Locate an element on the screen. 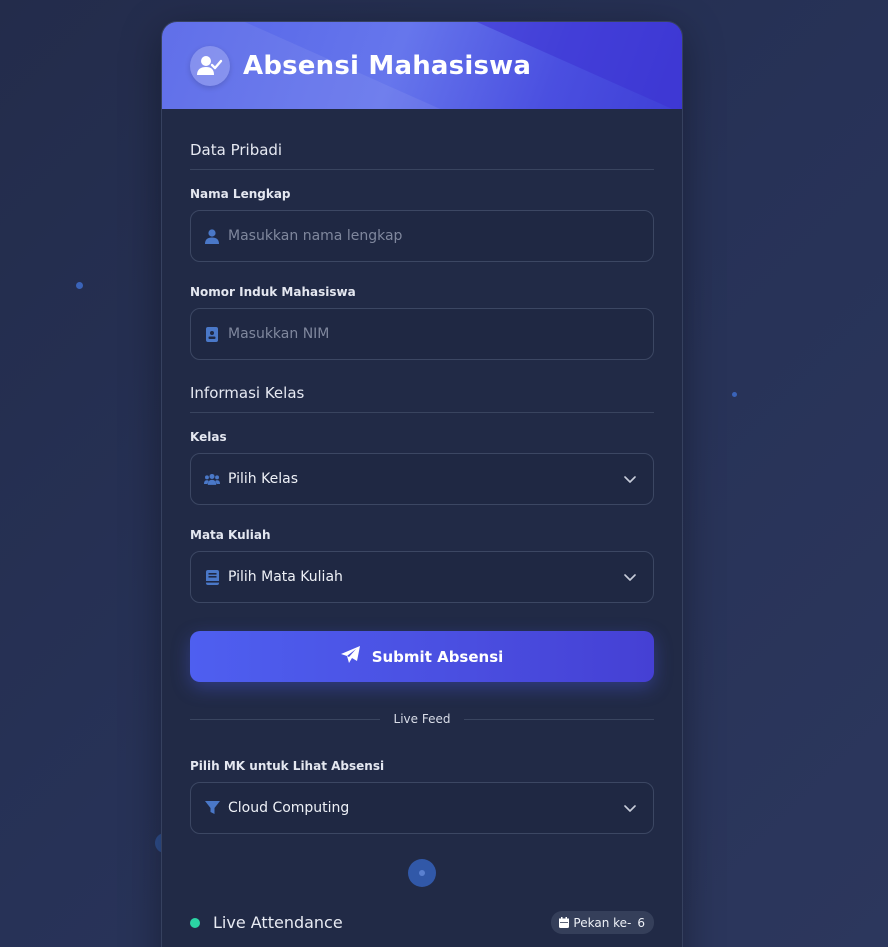 This screenshot has height=947, width=888. nim-field: Masukkan NIM is located at coordinates (422, 334).